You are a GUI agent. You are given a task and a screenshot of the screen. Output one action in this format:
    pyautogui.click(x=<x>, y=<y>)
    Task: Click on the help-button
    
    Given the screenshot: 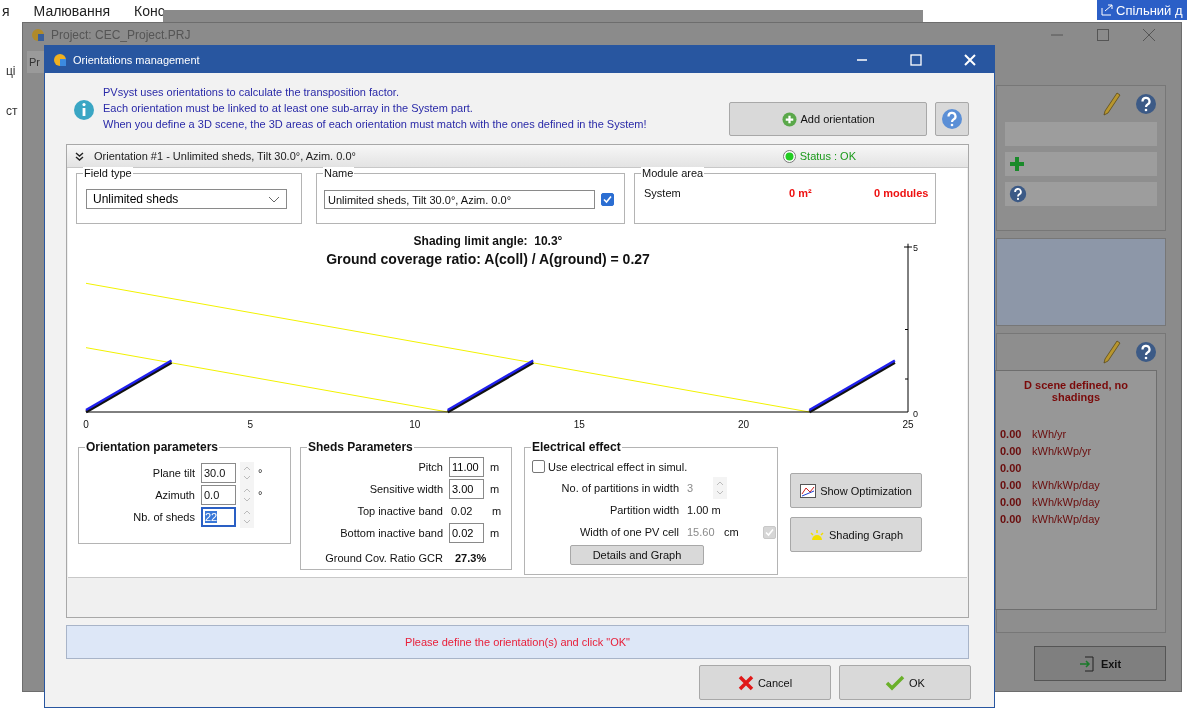 What is the action you would take?
    pyautogui.click(x=952, y=119)
    